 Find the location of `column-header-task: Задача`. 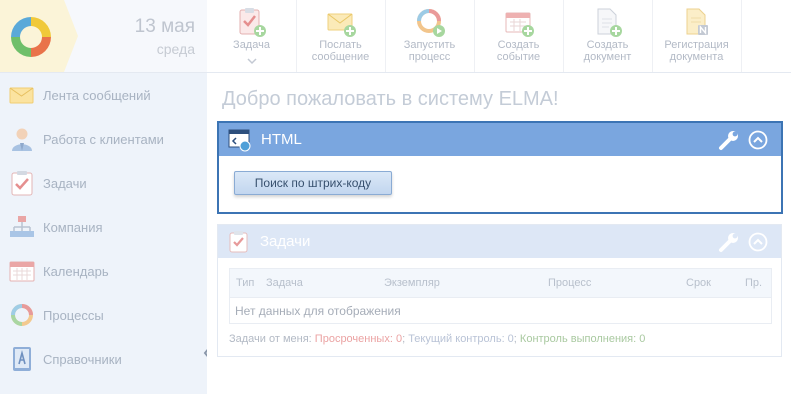

column-header-task: Задача is located at coordinates (284, 283).